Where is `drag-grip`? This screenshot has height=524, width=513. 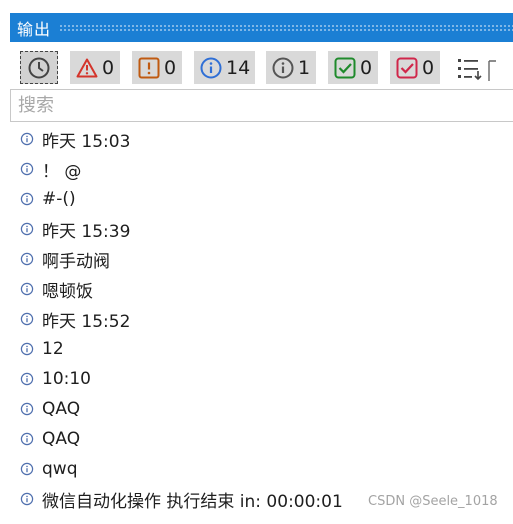
drag-grip is located at coordinates (286, 27).